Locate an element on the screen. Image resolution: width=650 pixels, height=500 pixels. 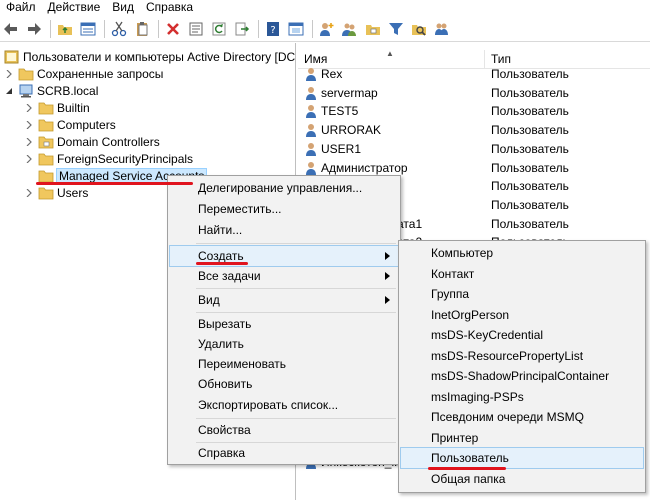
tree-item-foreign-security-principals: ForeignSecurityPrincipals is located at coordinates (108, 158).